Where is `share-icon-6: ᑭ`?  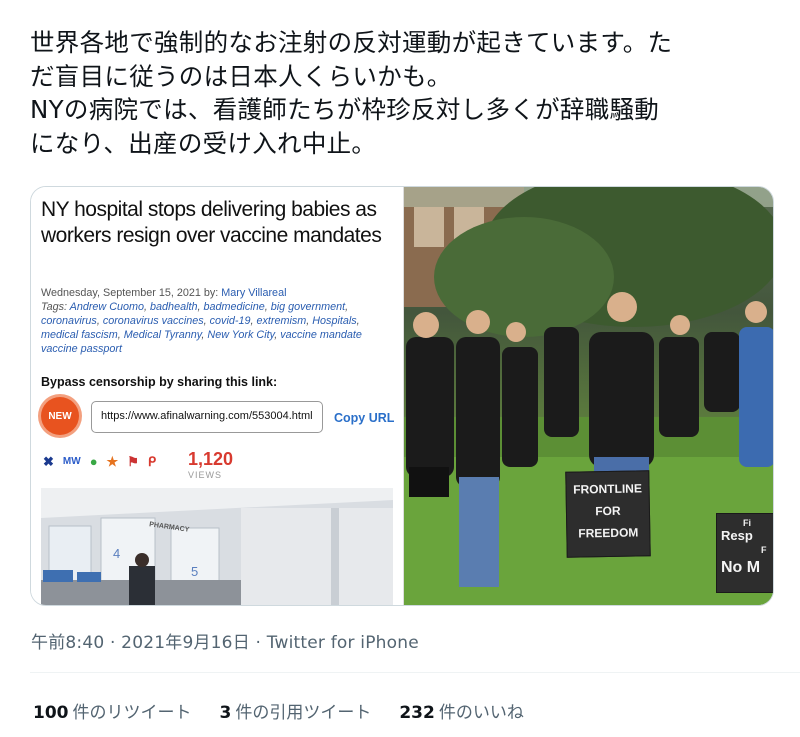 share-icon-6: ᑭ is located at coordinates (152, 461).